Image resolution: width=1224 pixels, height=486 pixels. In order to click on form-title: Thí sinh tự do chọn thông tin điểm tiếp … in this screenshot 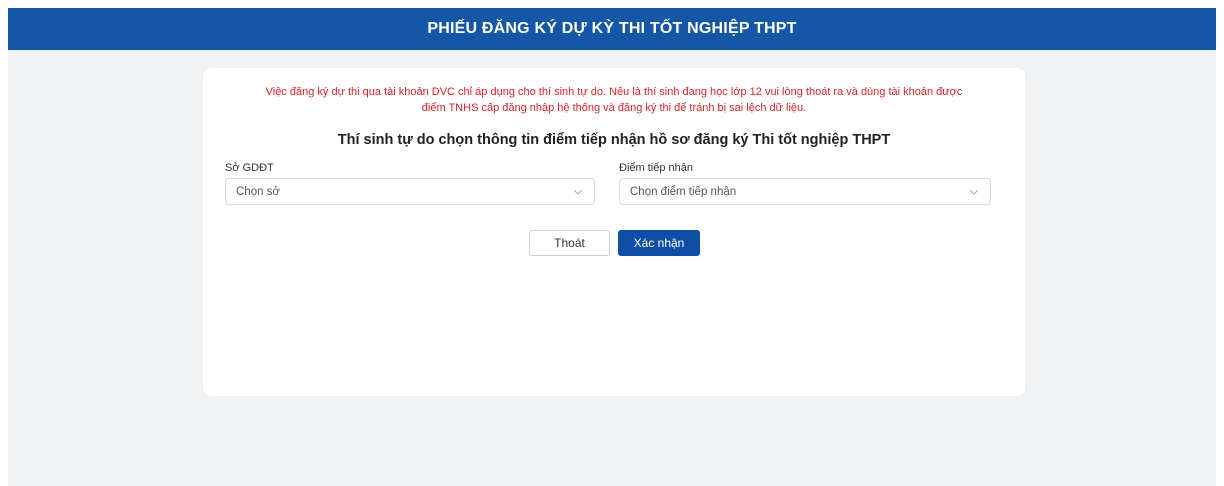, I will do `click(614, 140)`.